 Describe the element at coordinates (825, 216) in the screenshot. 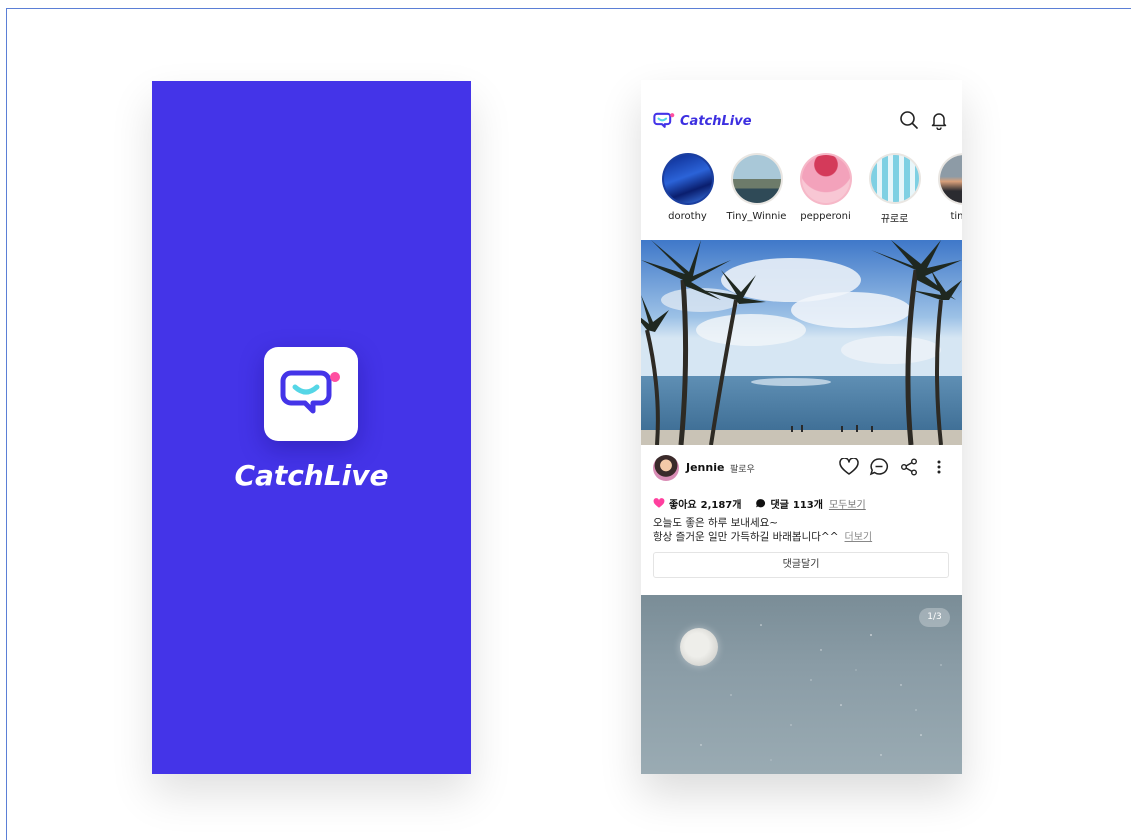

I see `story-name: pepperoni` at that location.